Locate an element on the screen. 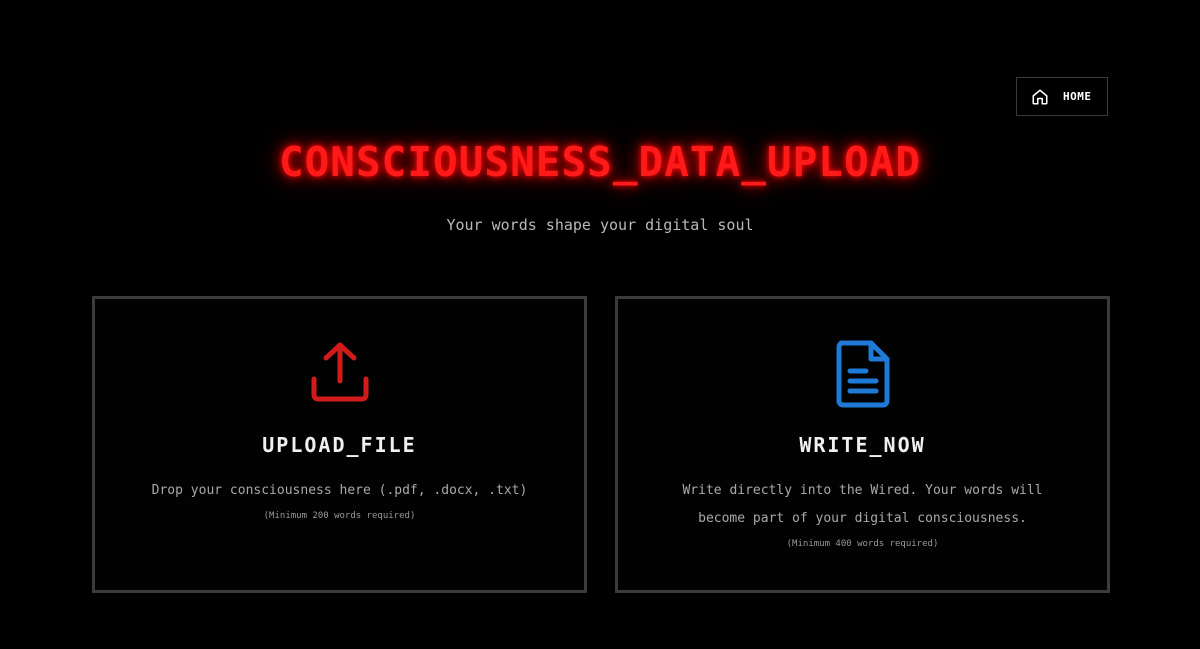  write-now-title: WRITE_NOW is located at coordinates (862, 445).